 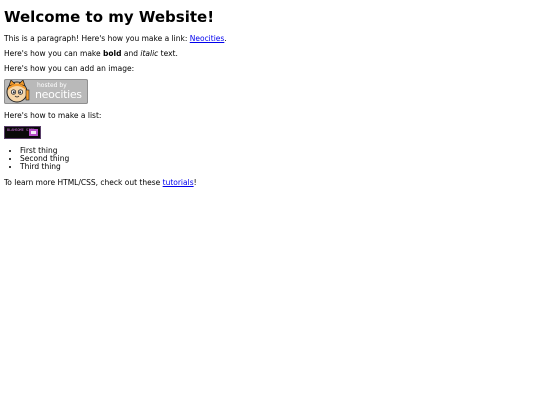 I want to click on intro-period: ., so click(x=225, y=38).